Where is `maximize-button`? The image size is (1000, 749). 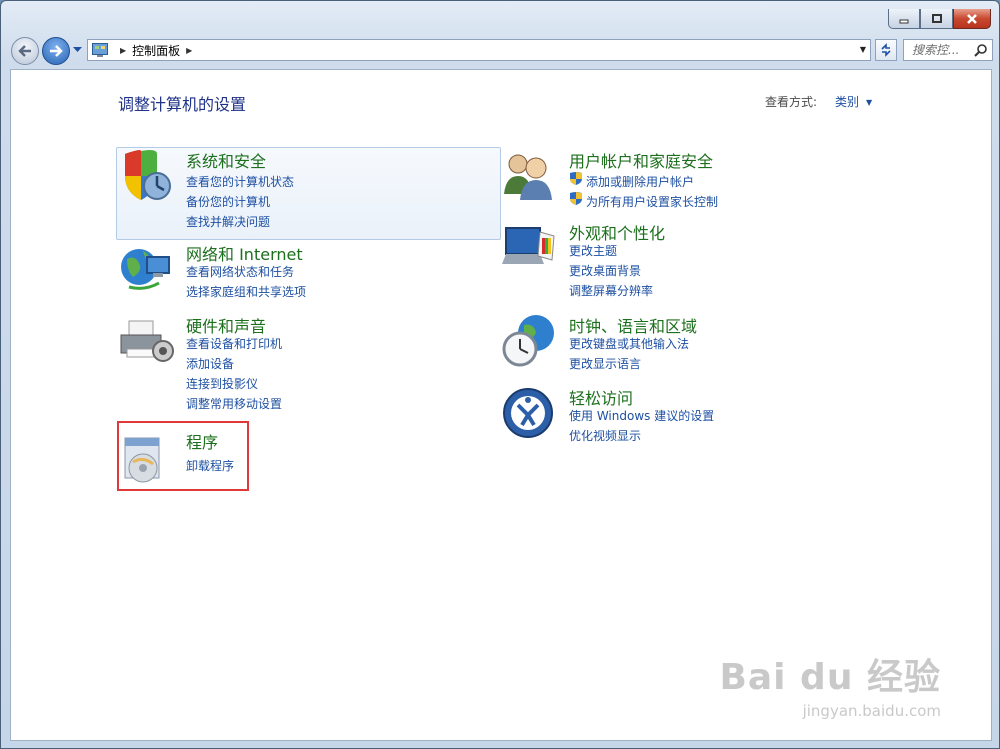 maximize-button is located at coordinates (936, 19).